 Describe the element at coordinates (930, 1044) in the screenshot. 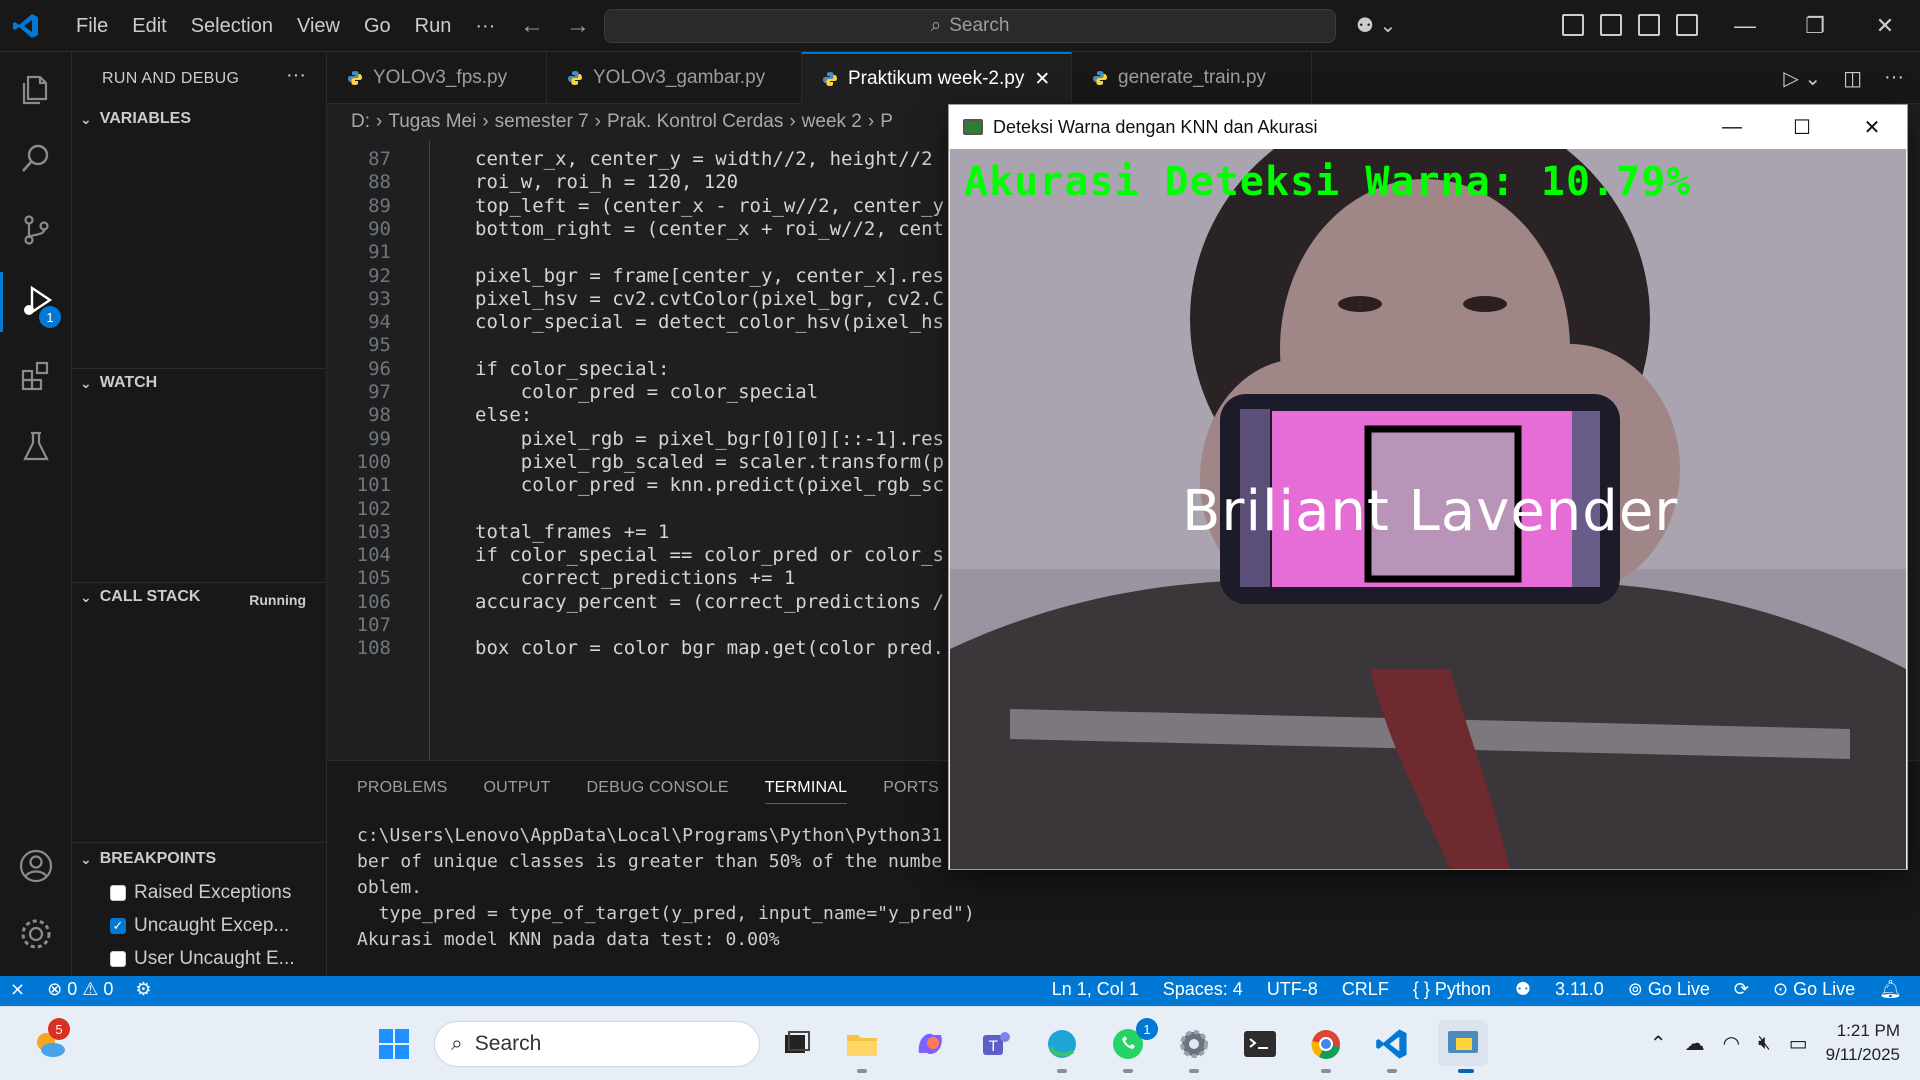

I see `copilot-app-icon` at that location.